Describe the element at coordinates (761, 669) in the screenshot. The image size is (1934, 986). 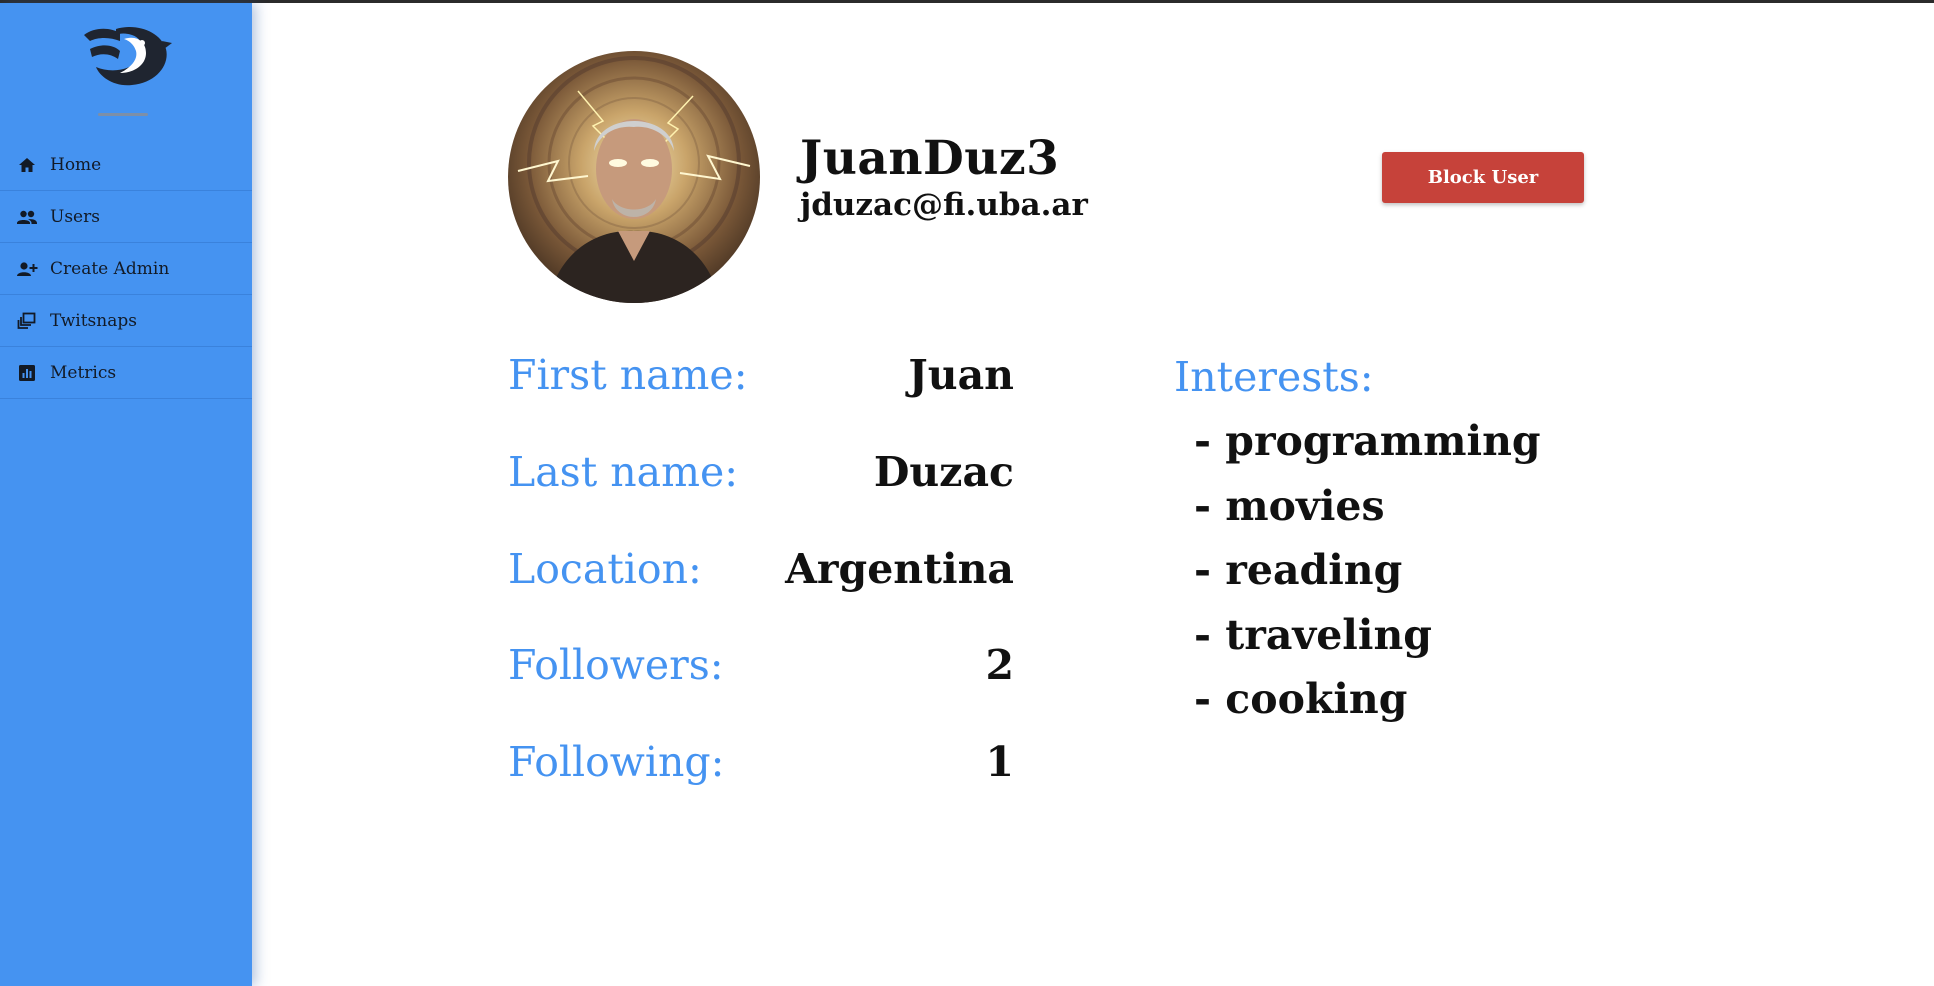
I see `followers-row: Followers: 2` at that location.